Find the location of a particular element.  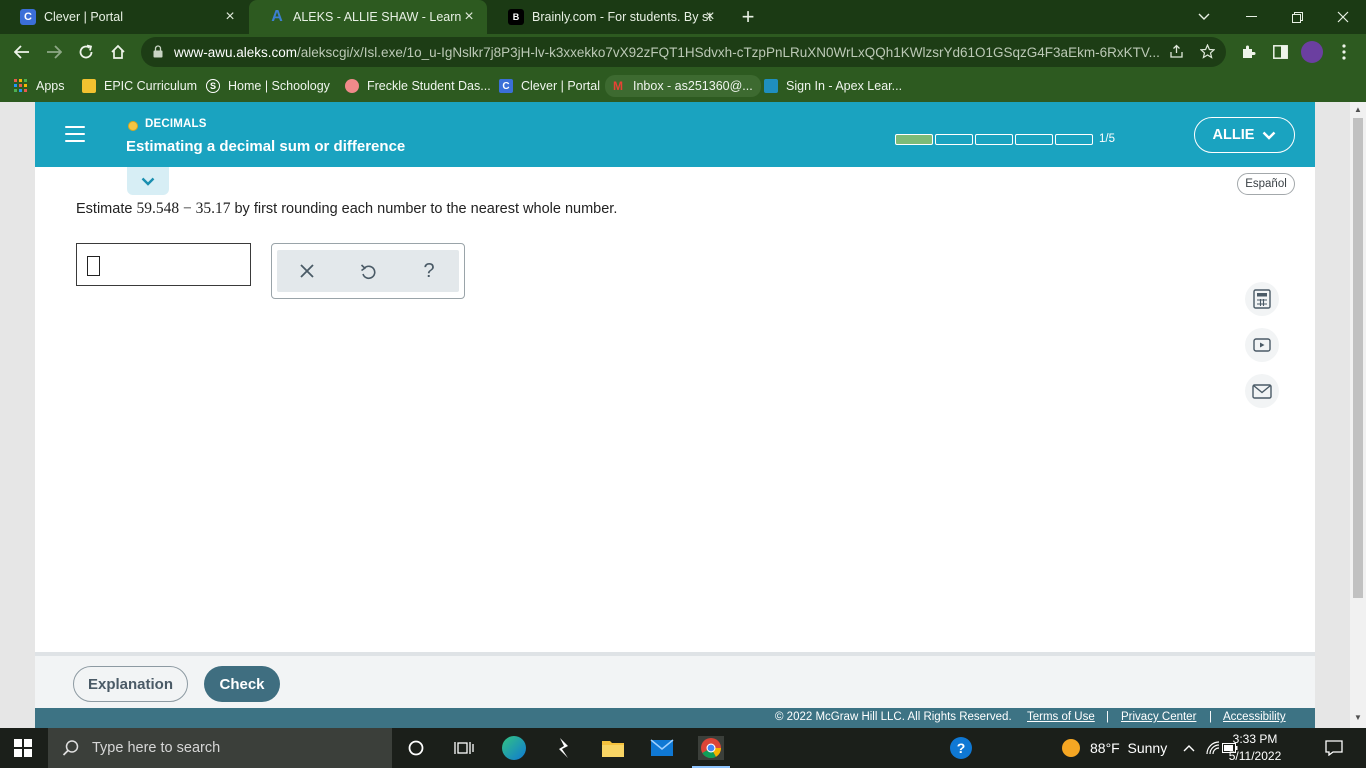

tab-title: Clever | Portal is located at coordinates (83, 17).